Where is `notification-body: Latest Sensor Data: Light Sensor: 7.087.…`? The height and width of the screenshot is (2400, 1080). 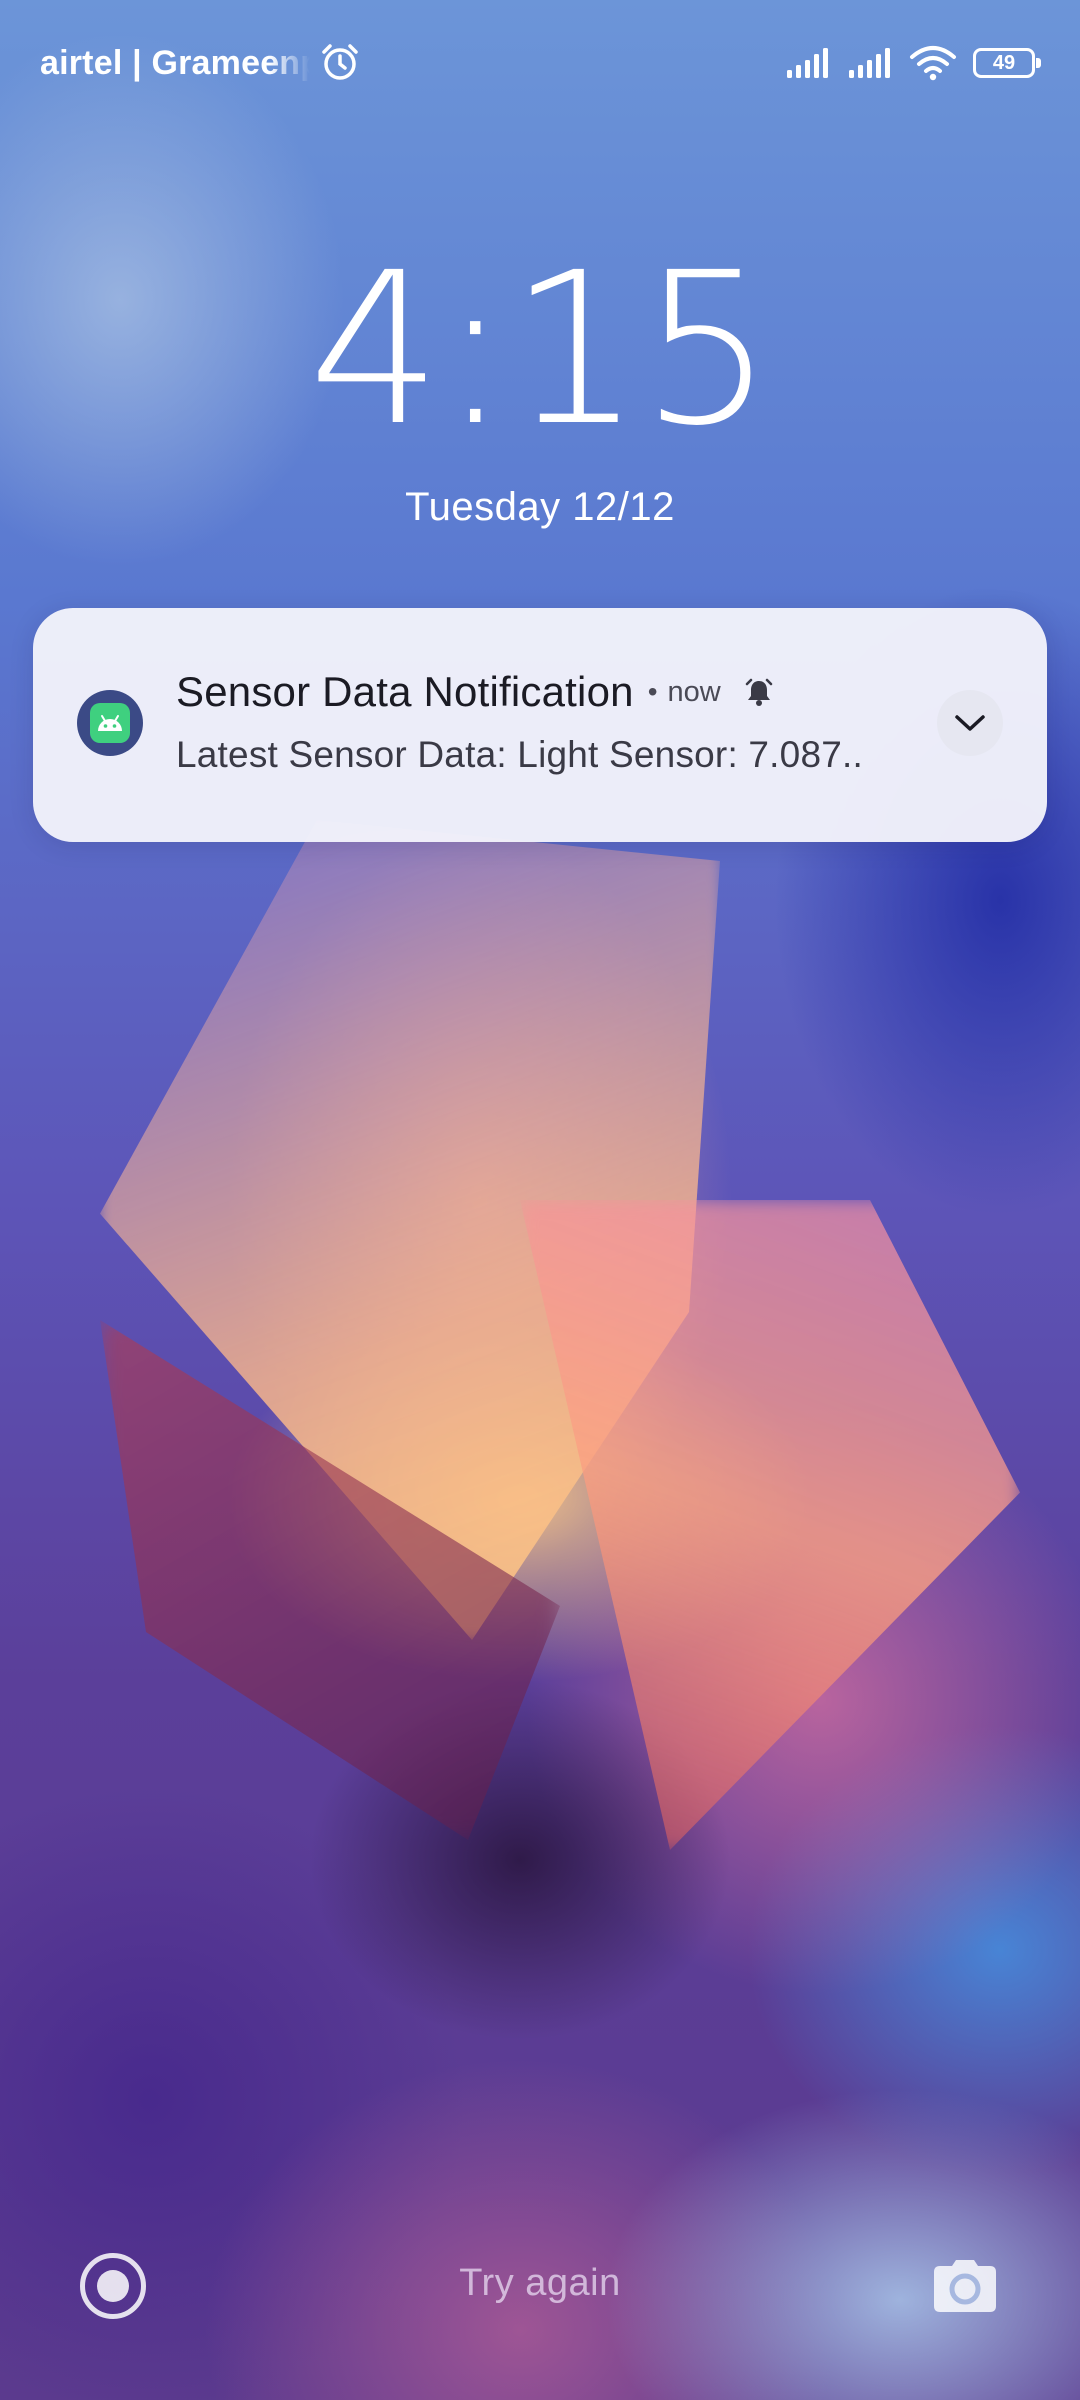
notification-body: Latest Sensor Data: Light Sensor: 7.087.… is located at coordinates (519, 754).